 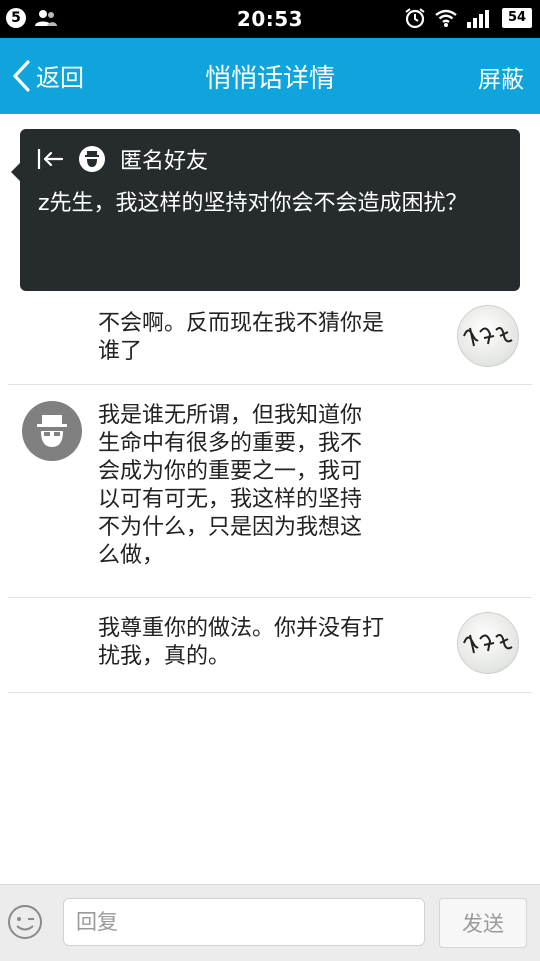 What do you see at coordinates (446, 18) in the screenshot?
I see `wifi-icon` at bounding box center [446, 18].